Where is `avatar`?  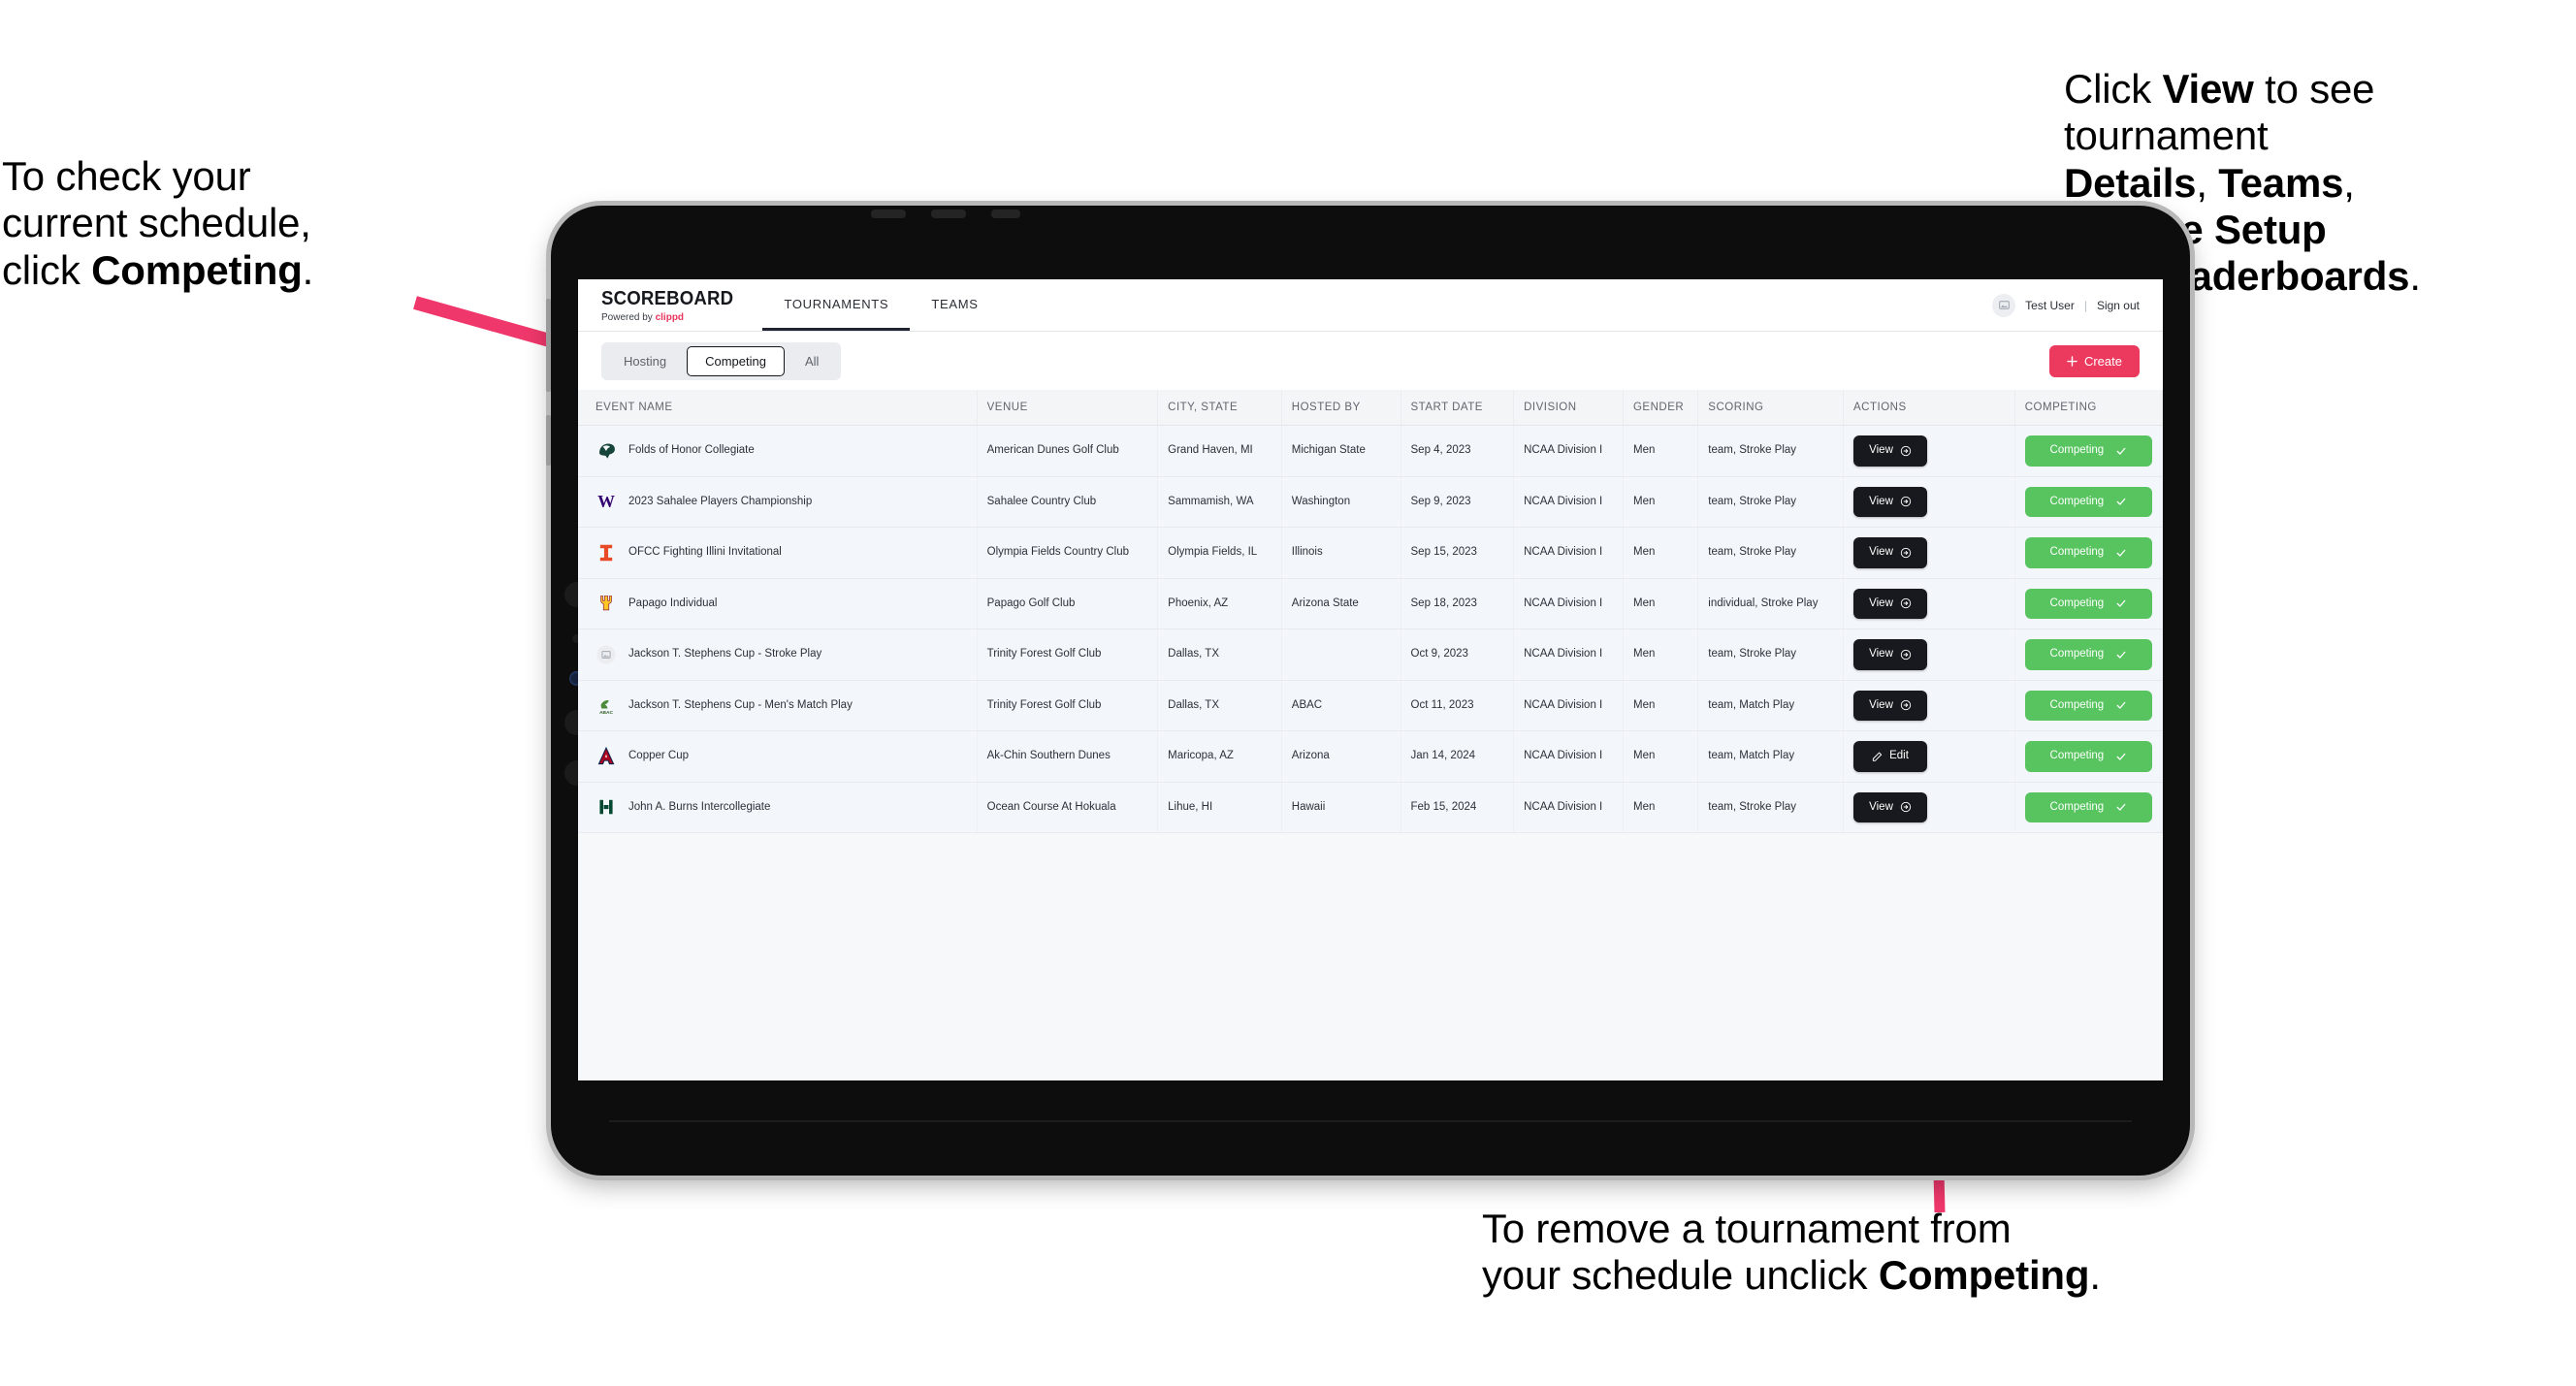 avatar is located at coordinates (2004, 305).